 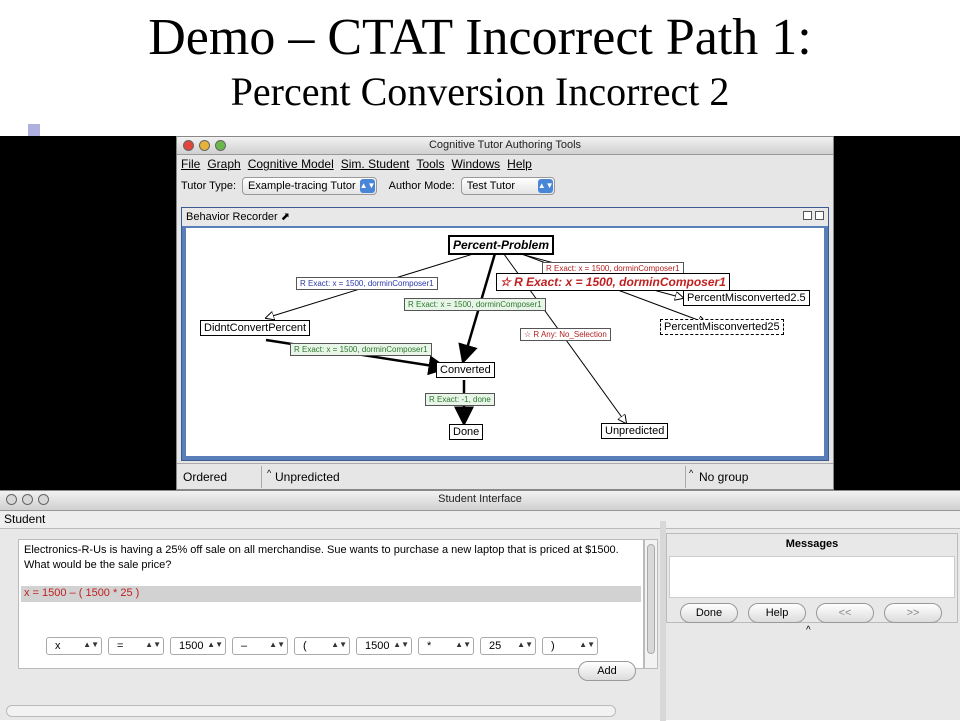 I want to click on edge-label: R Exact: -1, done, so click(x=460, y=399).